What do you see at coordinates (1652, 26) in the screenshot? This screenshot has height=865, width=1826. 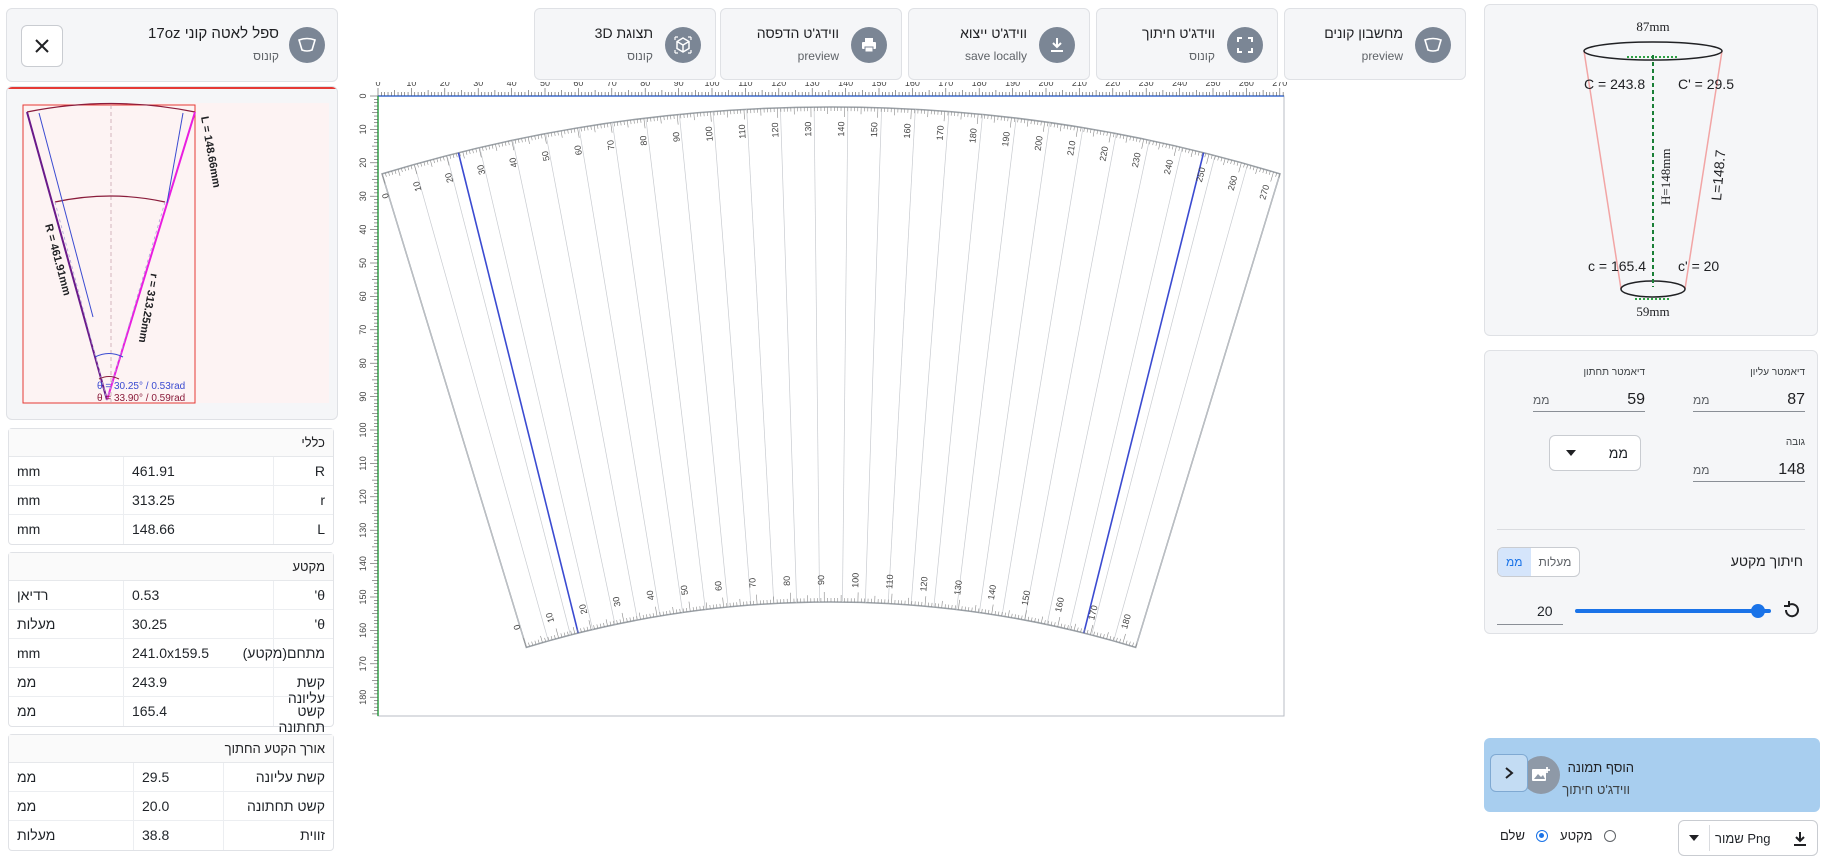 I see `diagram-top-diameter: 87mm` at bounding box center [1652, 26].